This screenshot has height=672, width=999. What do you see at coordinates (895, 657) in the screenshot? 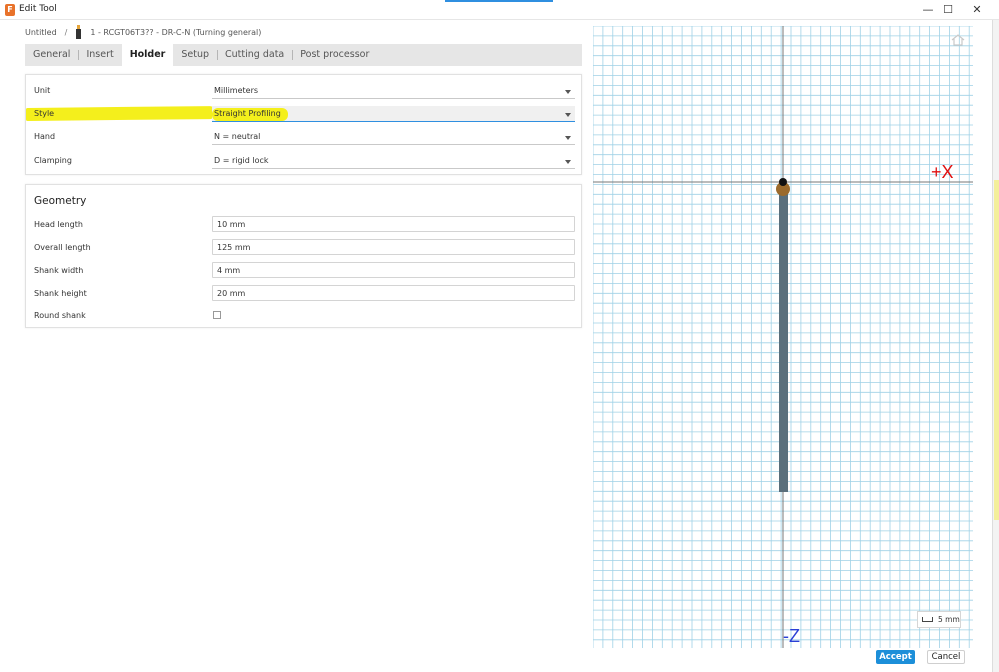
I see `accept-button: Accept` at bounding box center [895, 657].